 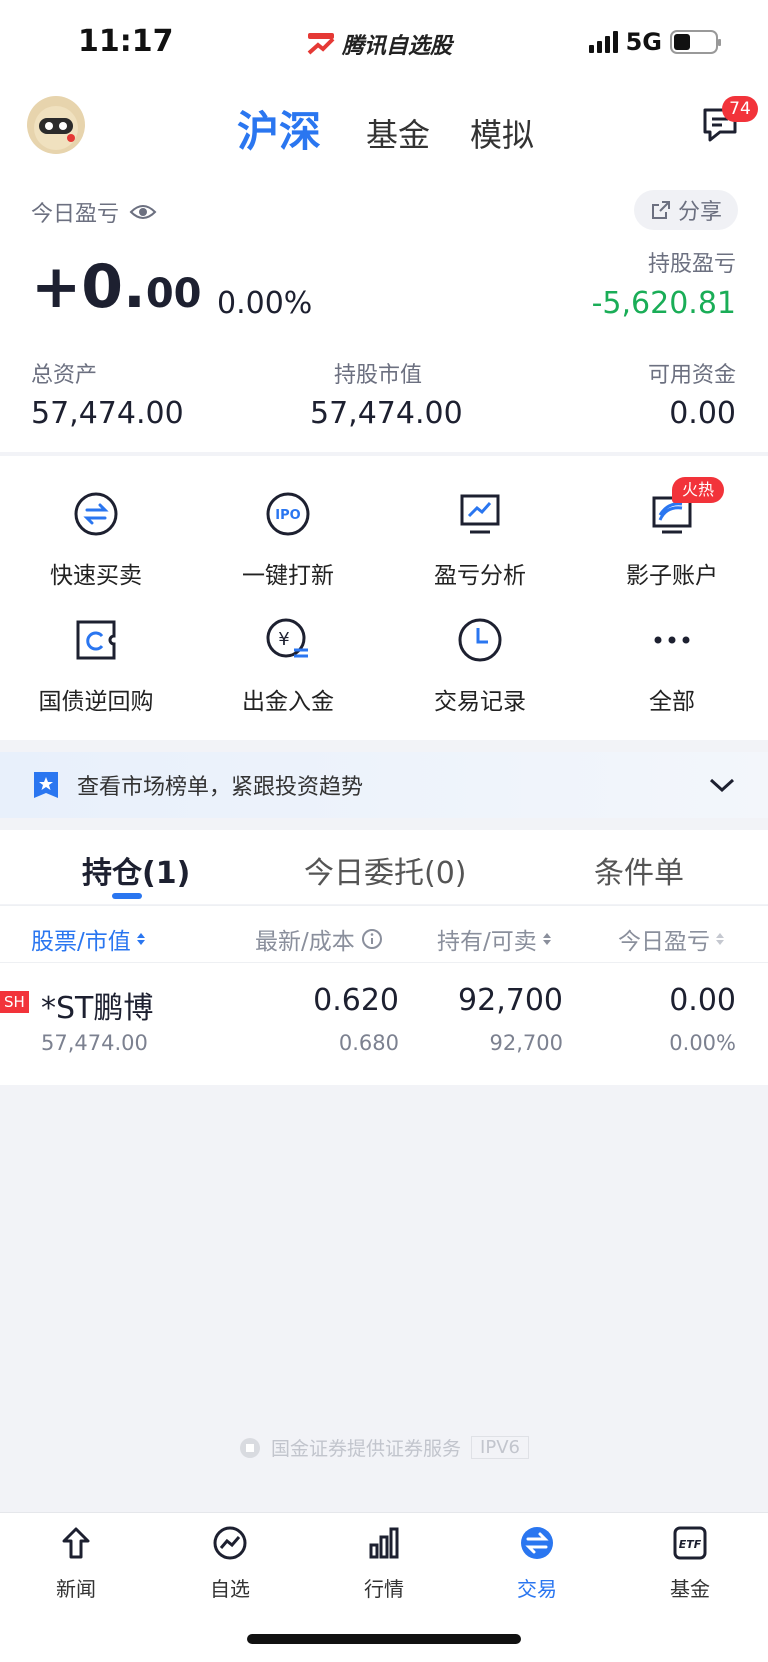 What do you see at coordinates (126, 41) in the screenshot?
I see `status-time: 11:17` at bounding box center [126, 41].